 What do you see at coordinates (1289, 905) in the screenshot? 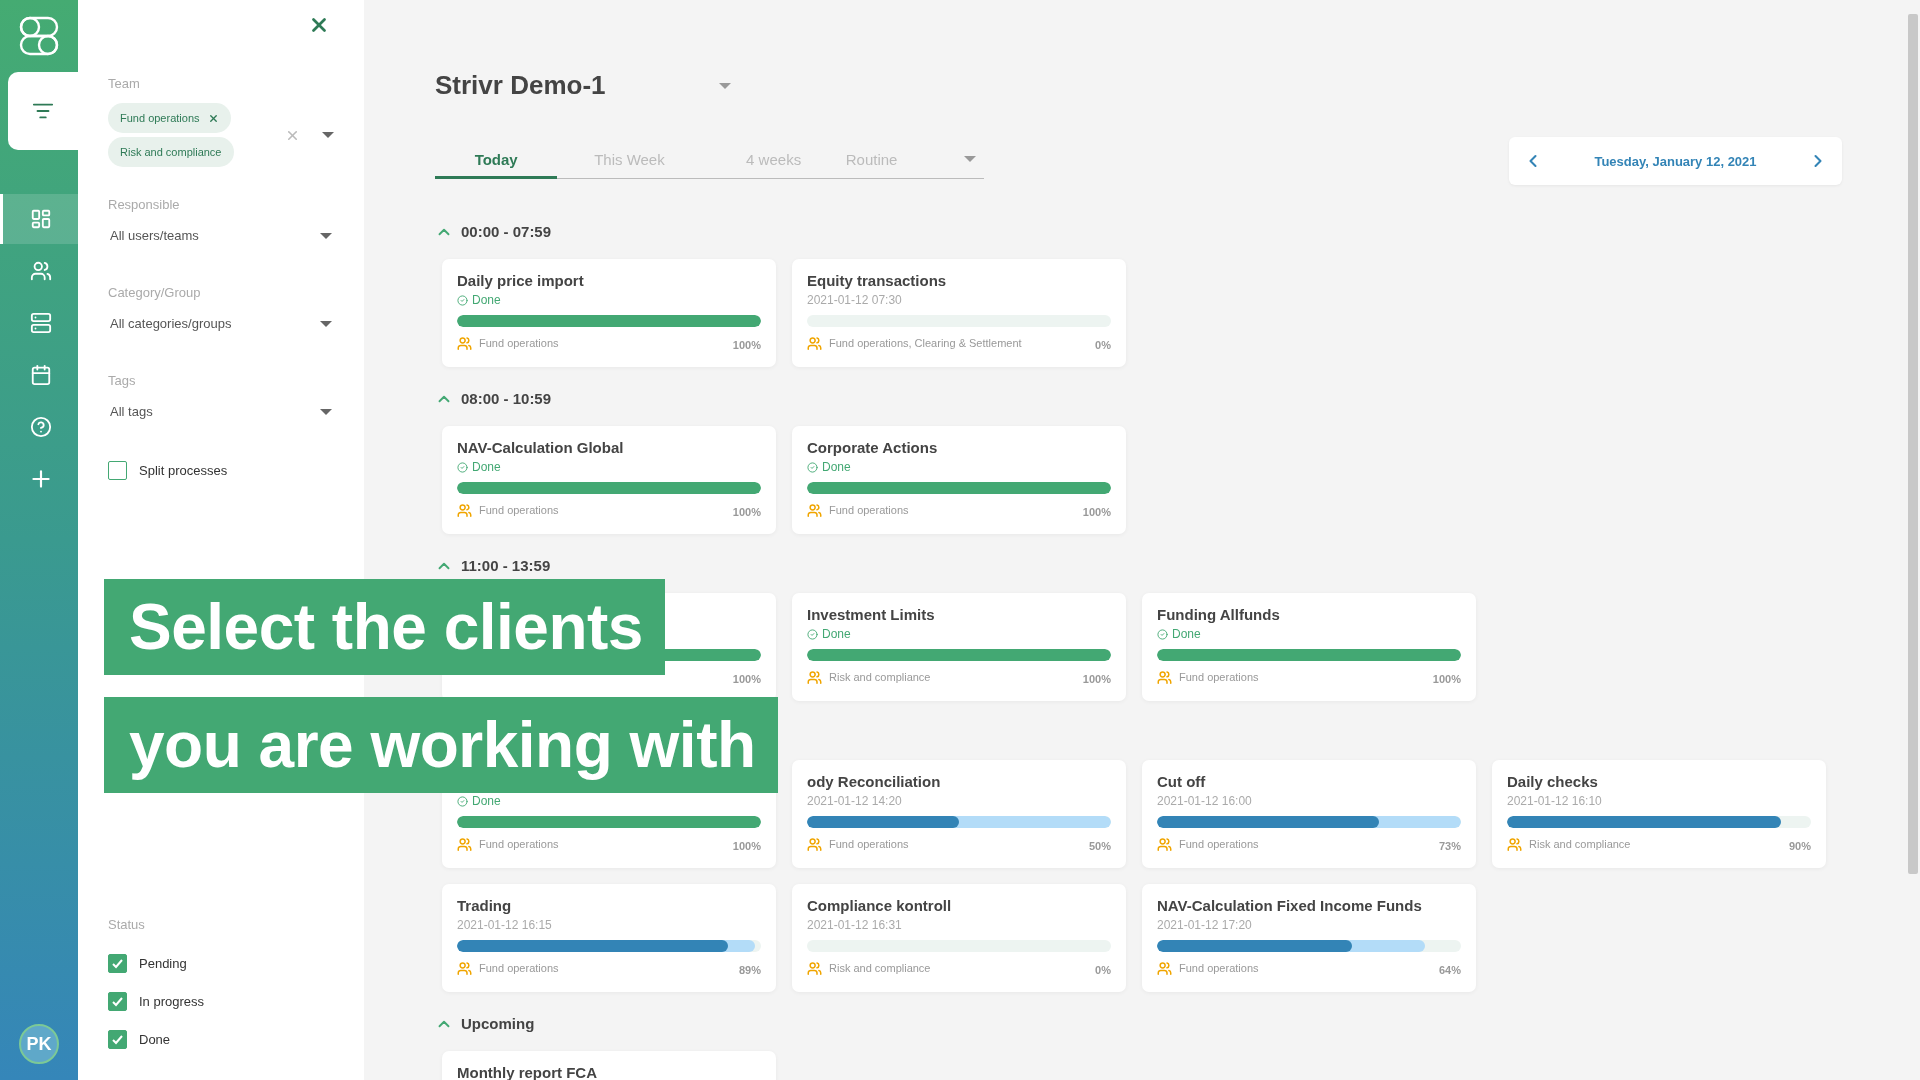
I see `process-title: NAV-Calculation Fixed Income Funds` at bounding box center [1289, 905].